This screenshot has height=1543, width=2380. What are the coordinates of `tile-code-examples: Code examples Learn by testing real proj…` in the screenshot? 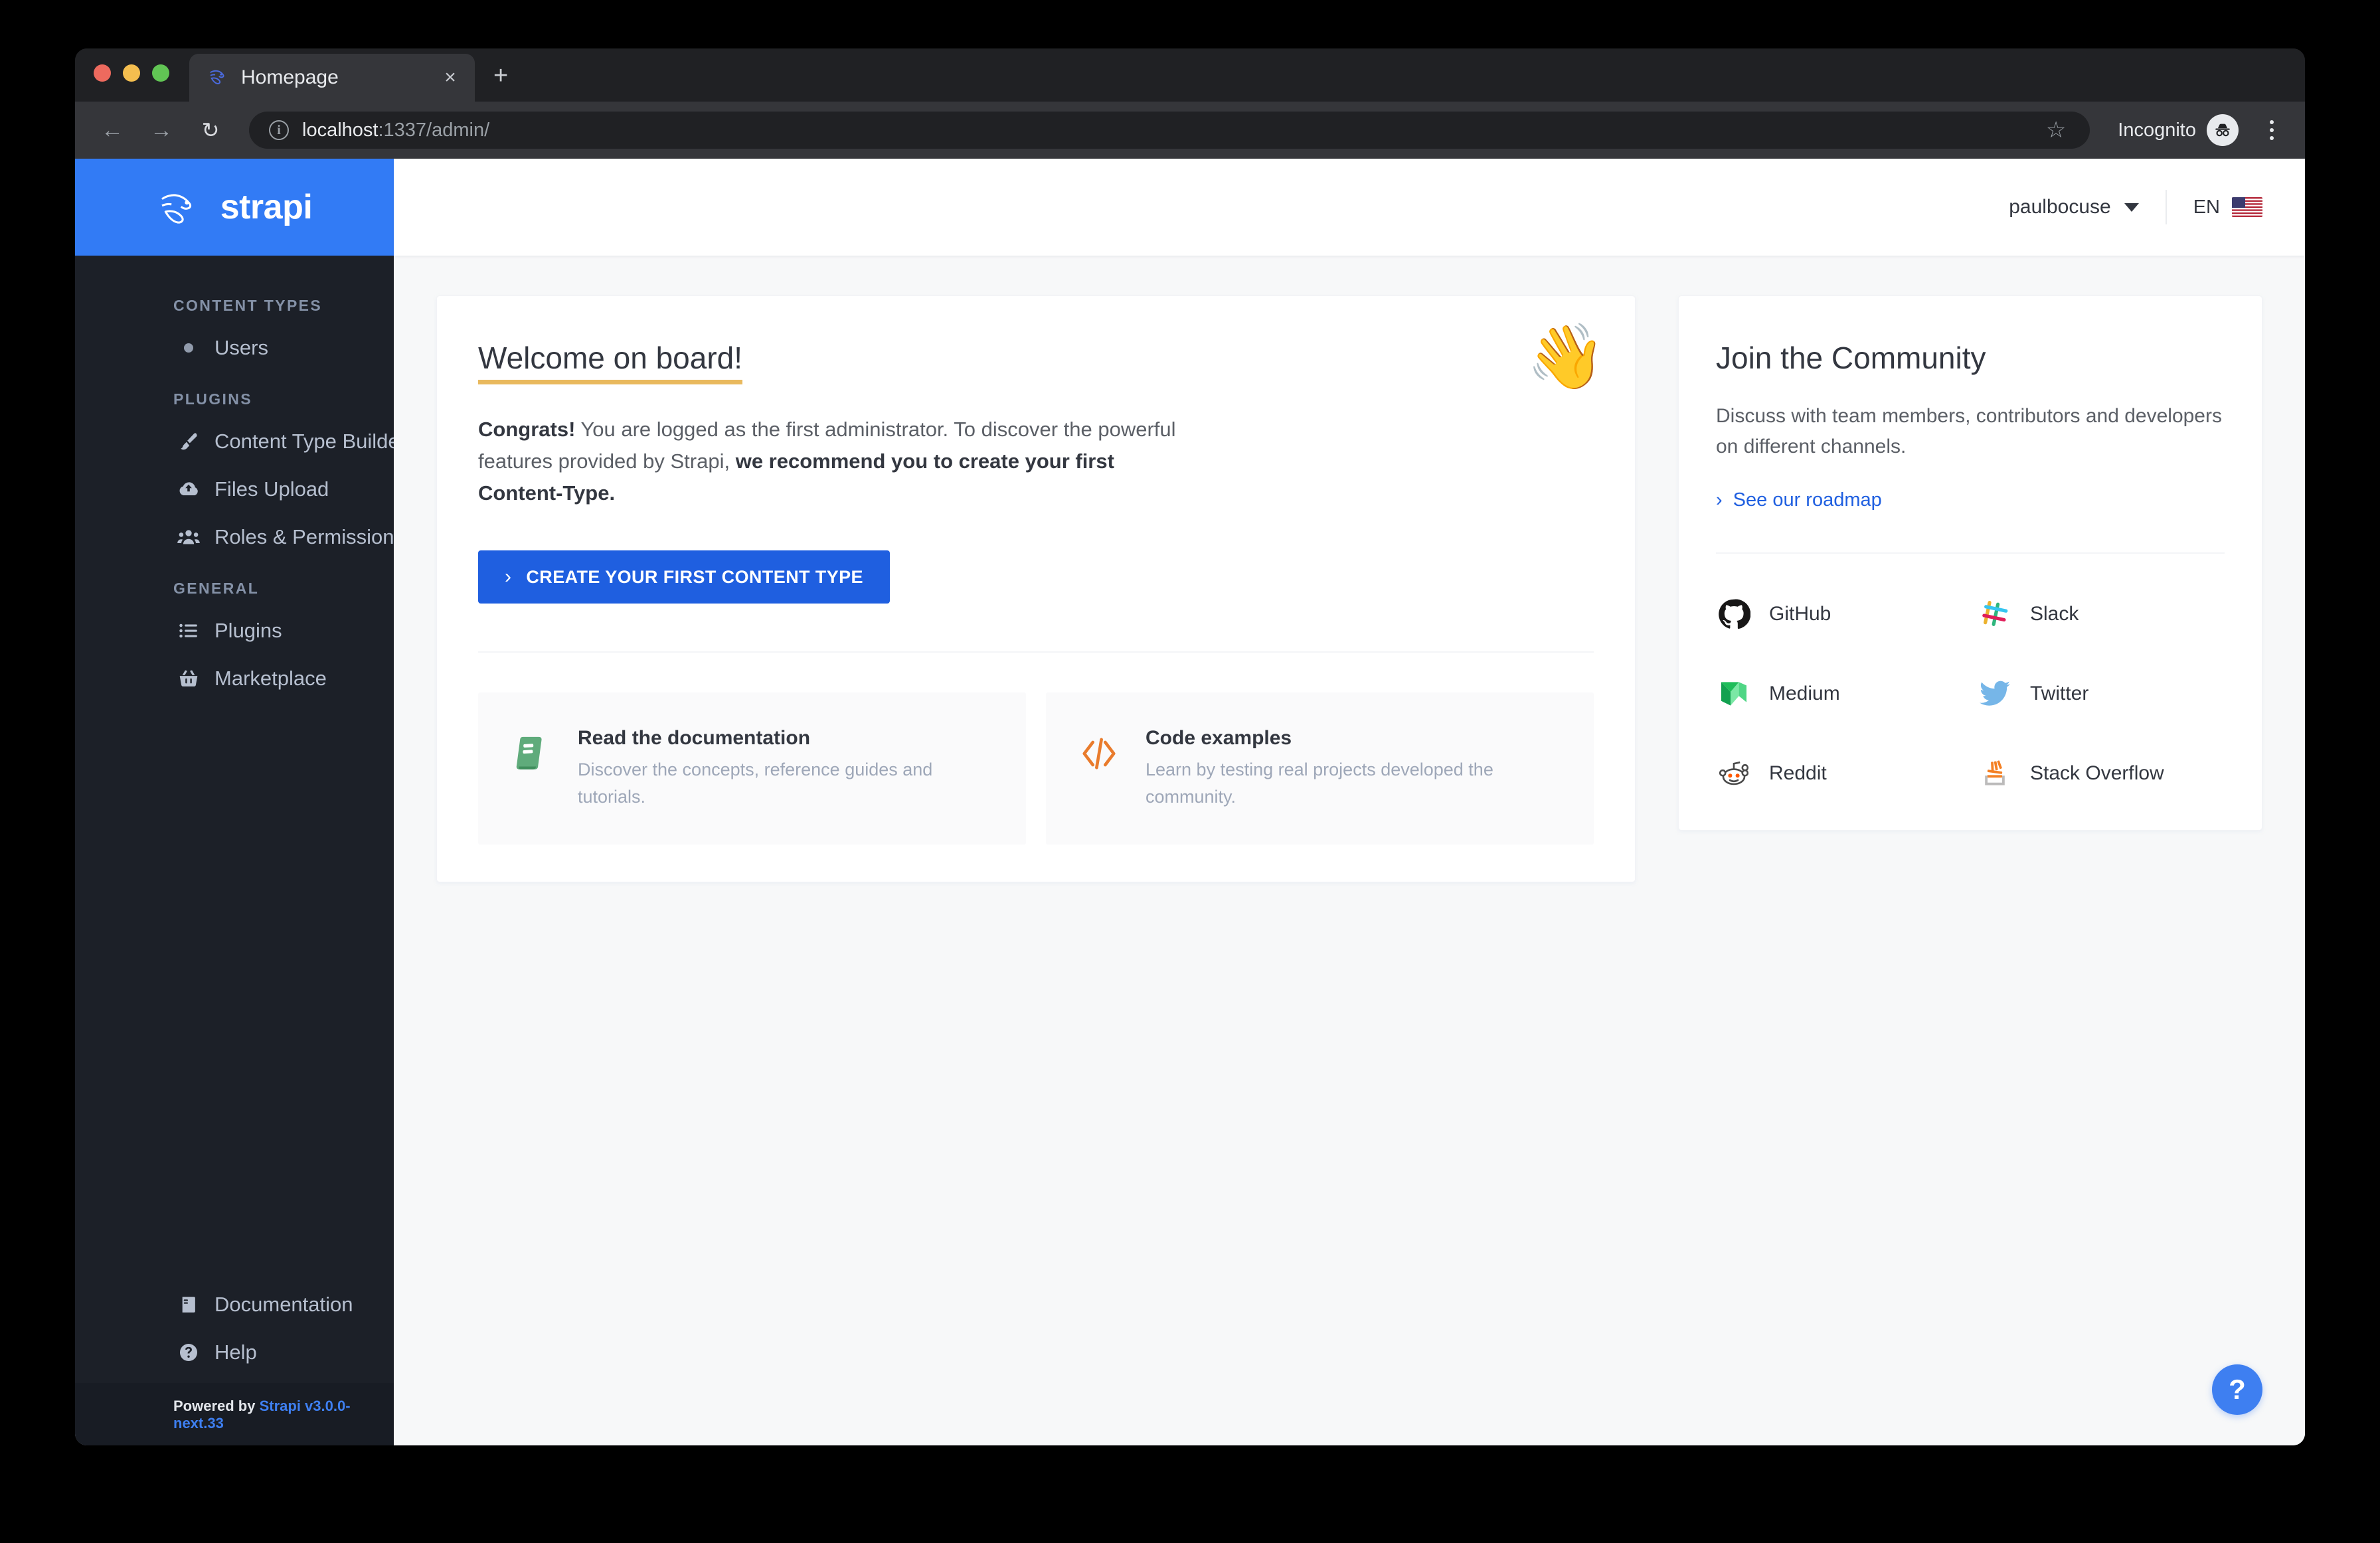 It's located at (1320, 768).